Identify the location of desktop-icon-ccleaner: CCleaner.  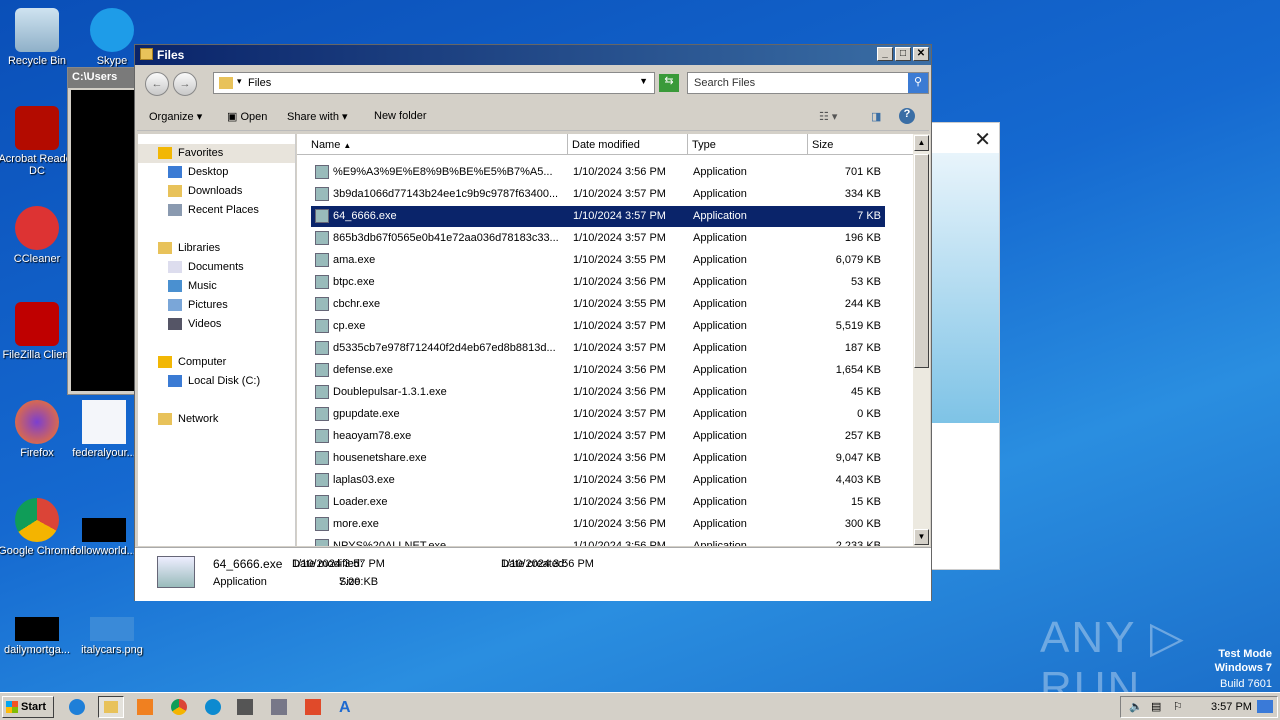
(38, 235).